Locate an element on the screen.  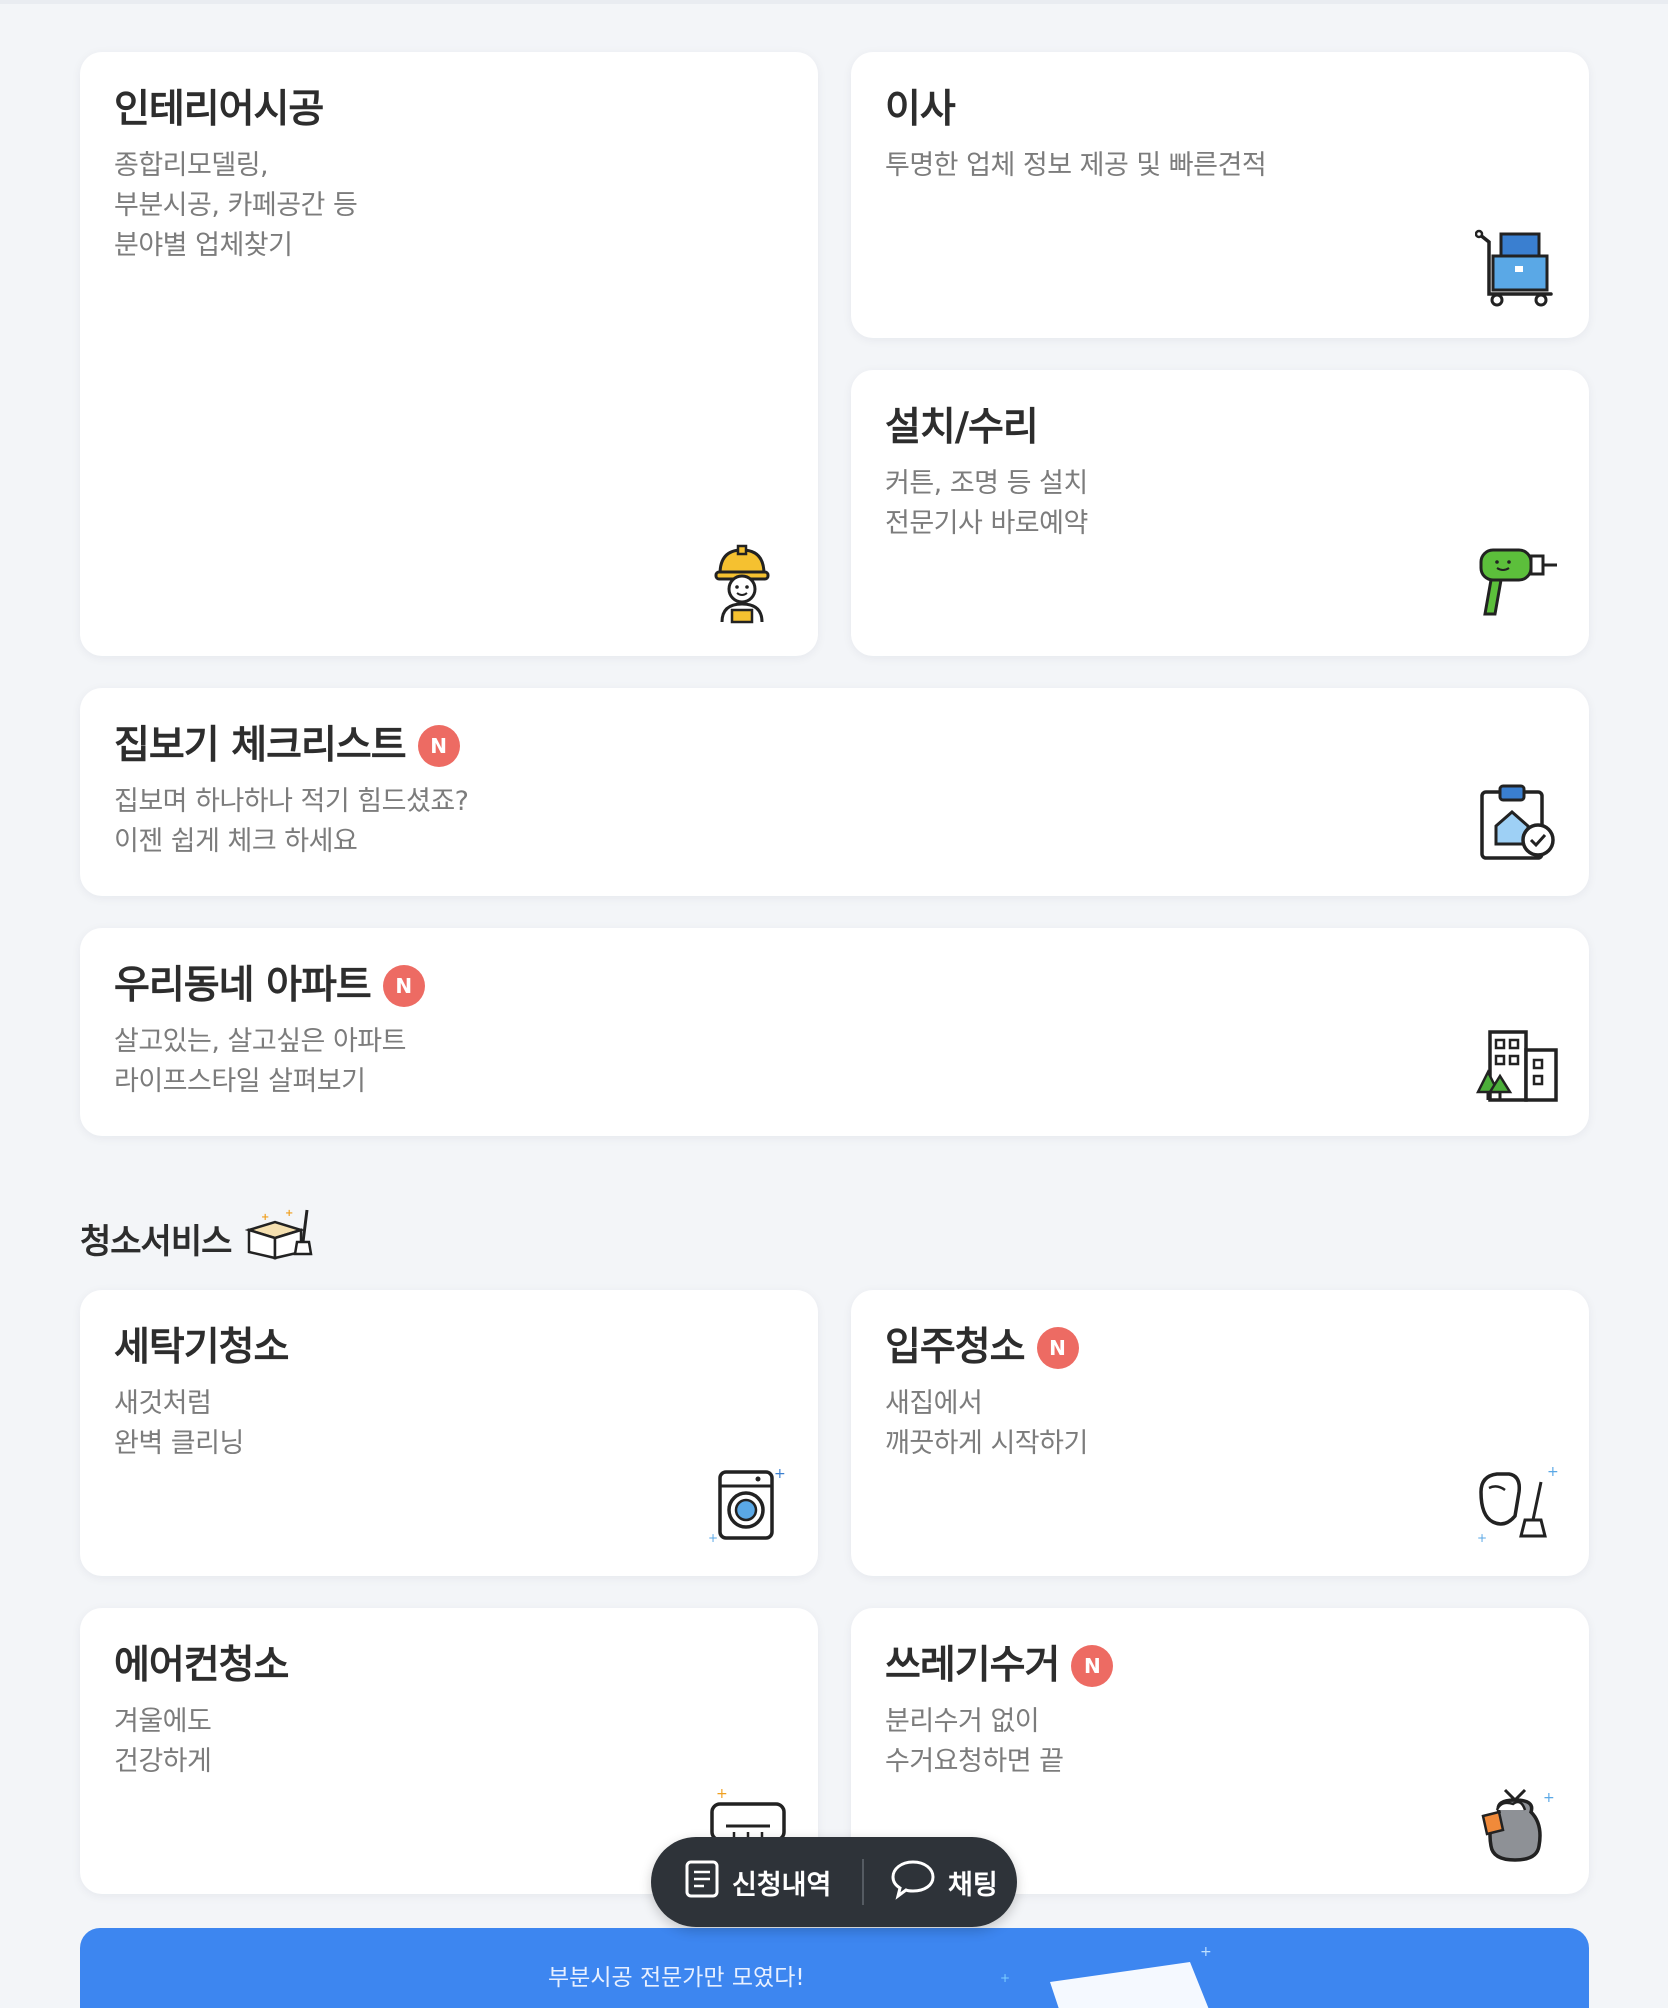
section-title-text: 청소서비스 is located at coordinates (156, 1242).